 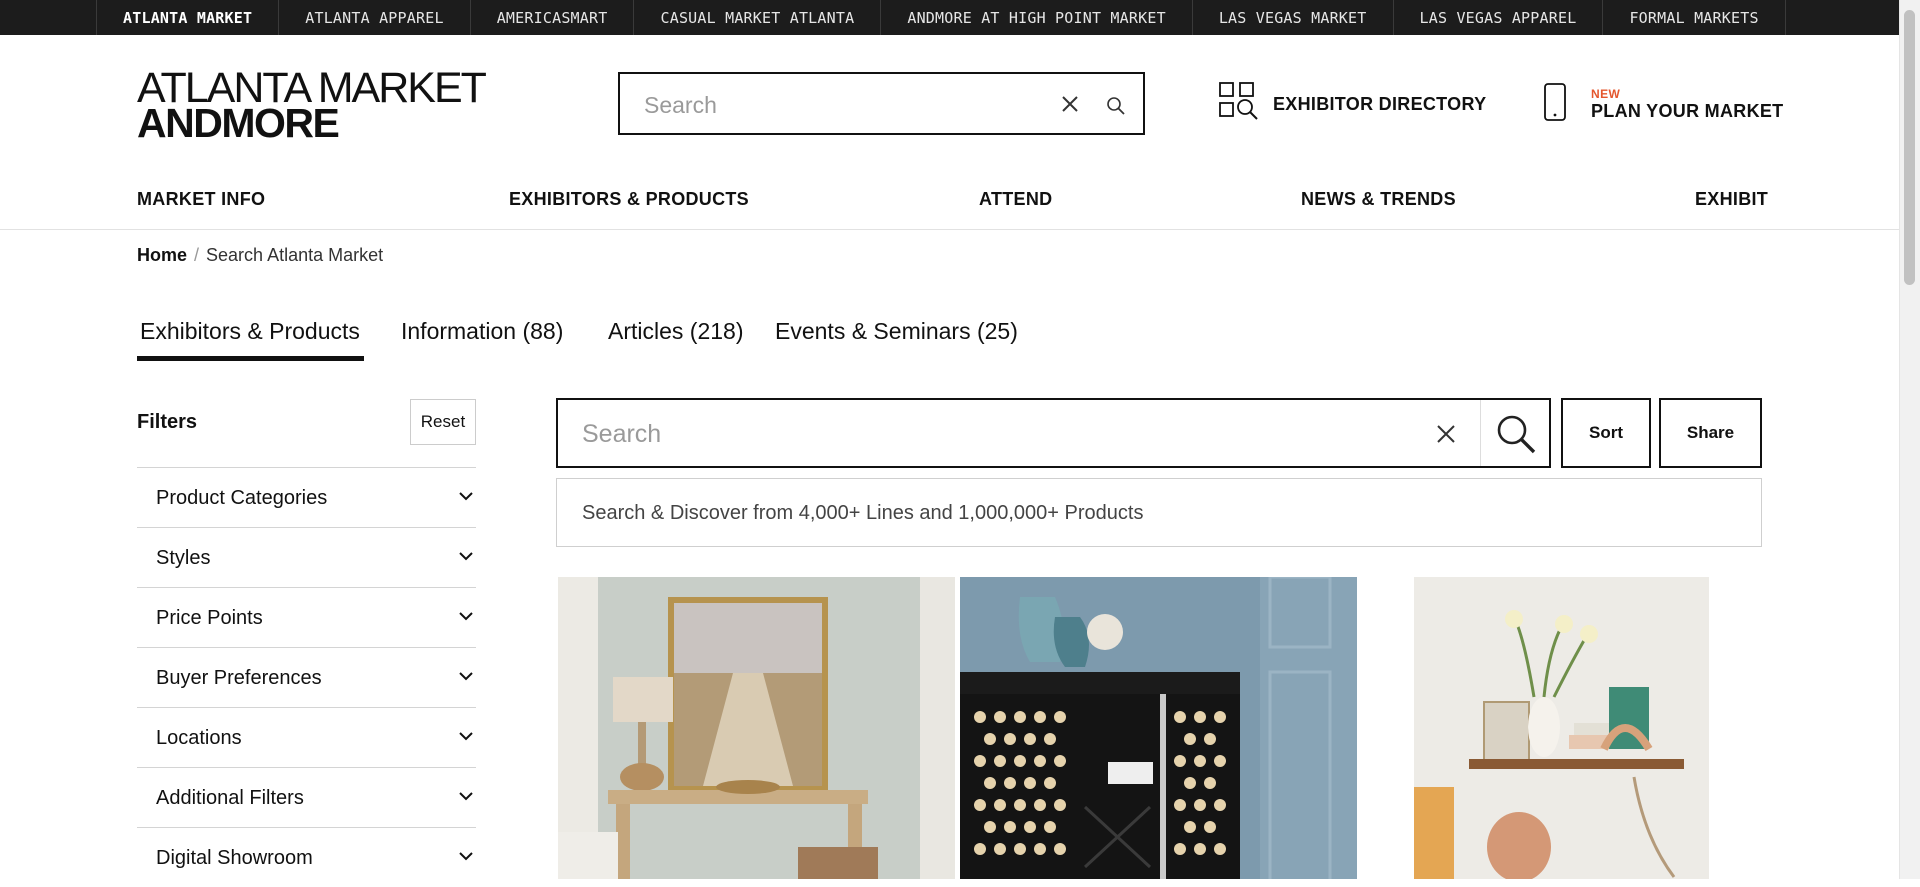 What do you see at coordinates (209, 618) in the screenshot?
I see `filter-label: Price Points` at bounding box center [209, 618].